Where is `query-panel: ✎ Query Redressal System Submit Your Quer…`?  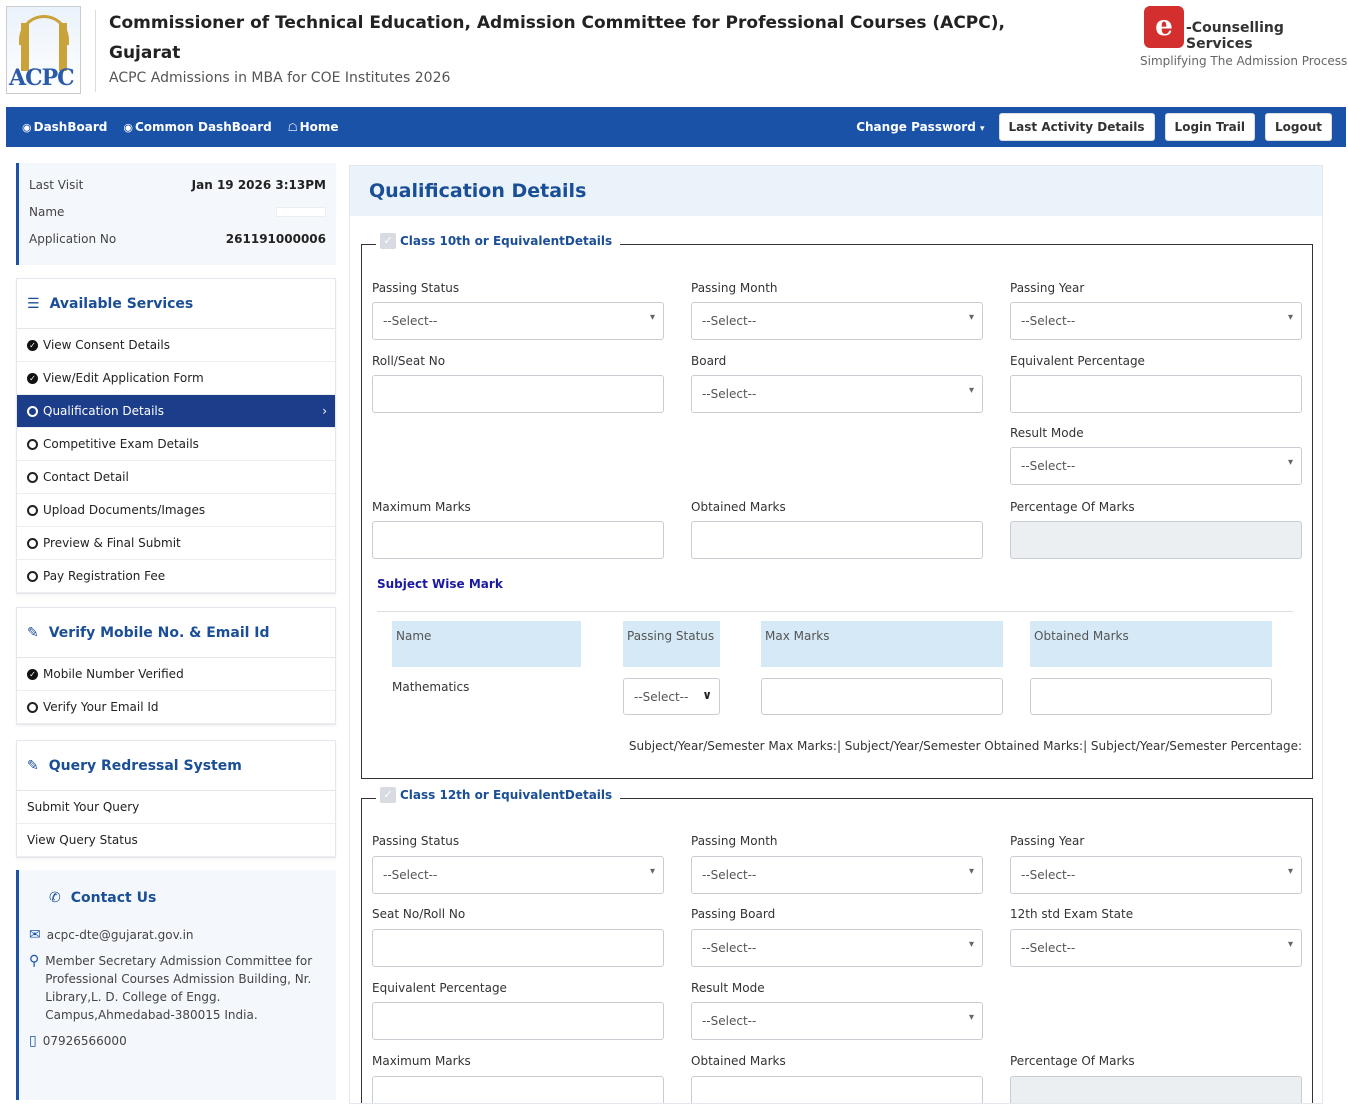
query-panel: ✎ Query Redressal System Submit Your Quer… is located at coordinates (176, 799).